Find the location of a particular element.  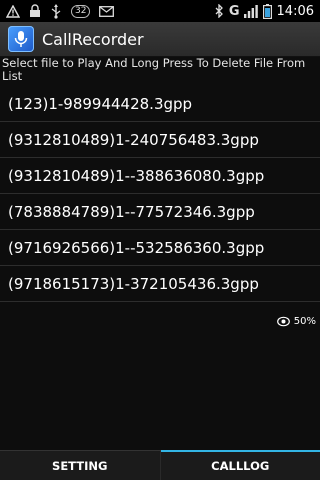

status-left: 32 is located at coordinates (57, 11).